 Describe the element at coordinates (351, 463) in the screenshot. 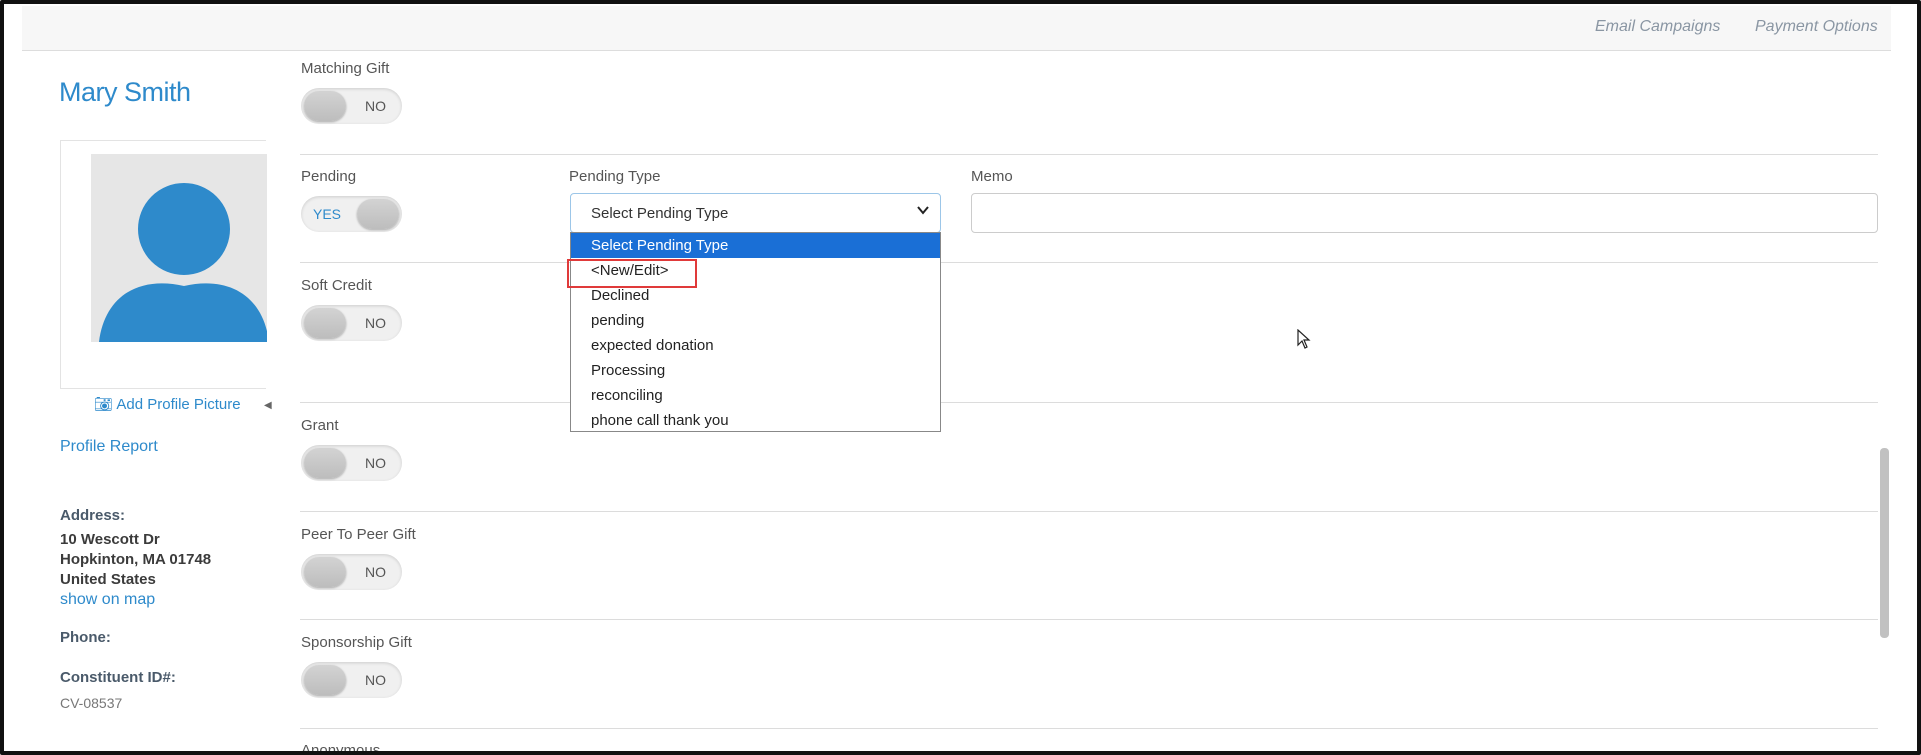

I see `grant-toggle: NO` at that location.